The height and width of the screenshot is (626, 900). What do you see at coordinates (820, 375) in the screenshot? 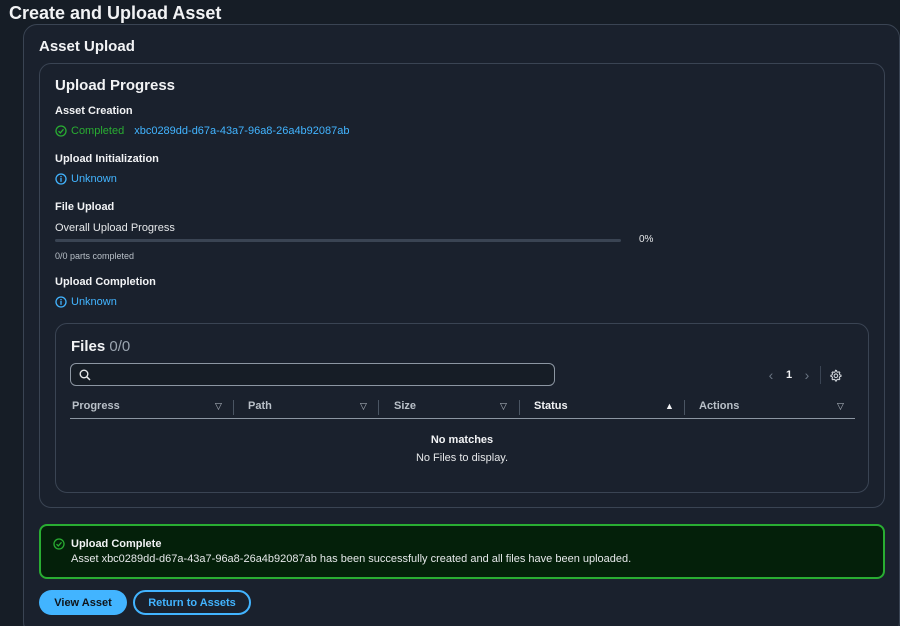
I see `pager-divider` at bounding box center [820, 375].